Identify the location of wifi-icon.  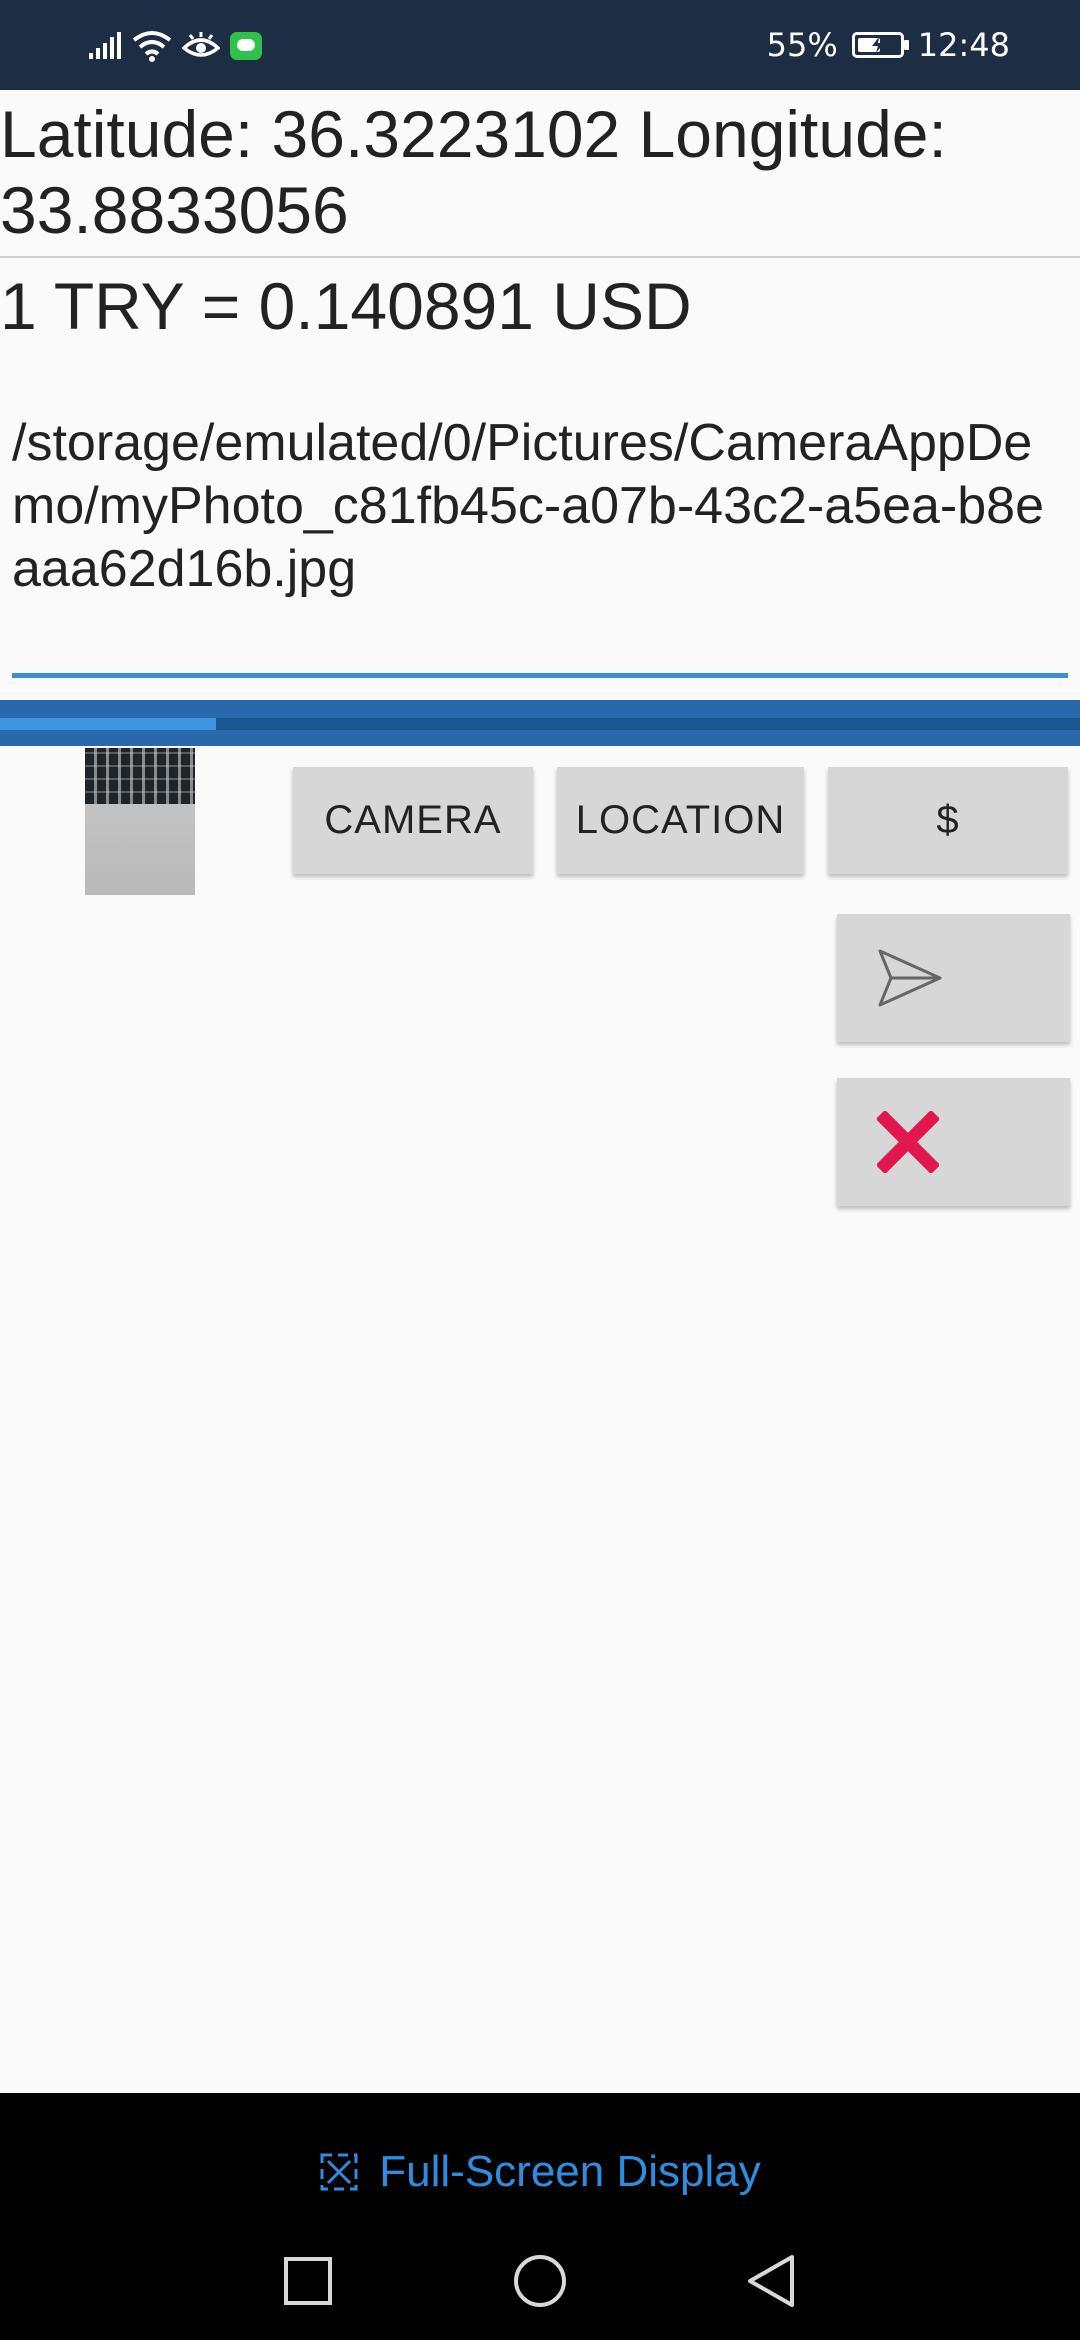
(152, 46).